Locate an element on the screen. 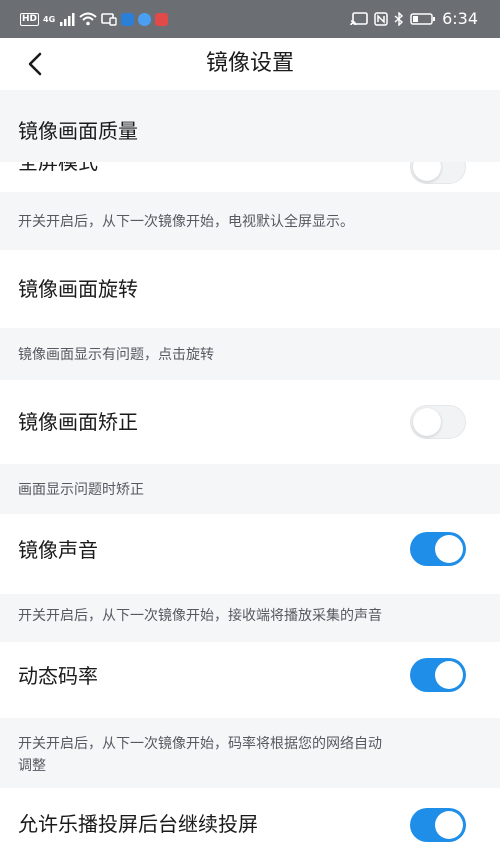 This screenshot has height=866, width=500. setting-description: 开关开启后，从下一次镜像开始，接收端将播放采集的声音 is located at coordinates (250, 618).